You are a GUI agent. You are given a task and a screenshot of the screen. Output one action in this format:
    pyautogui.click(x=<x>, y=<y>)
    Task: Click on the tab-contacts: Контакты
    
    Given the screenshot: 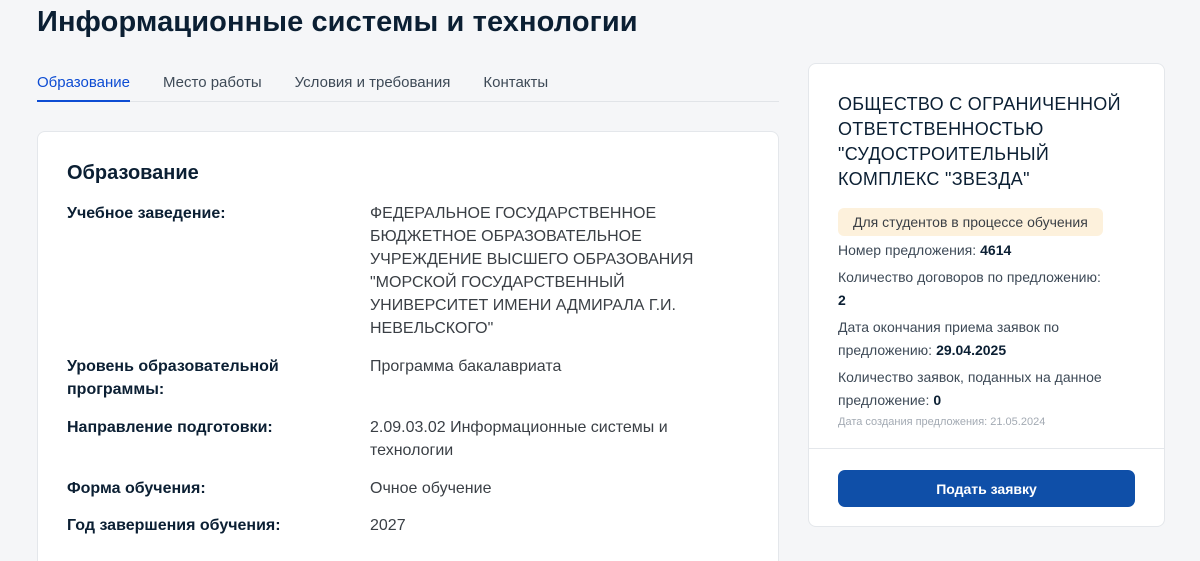 What is the action you would take?
    pyautogui.click(x=515, y=87)
    